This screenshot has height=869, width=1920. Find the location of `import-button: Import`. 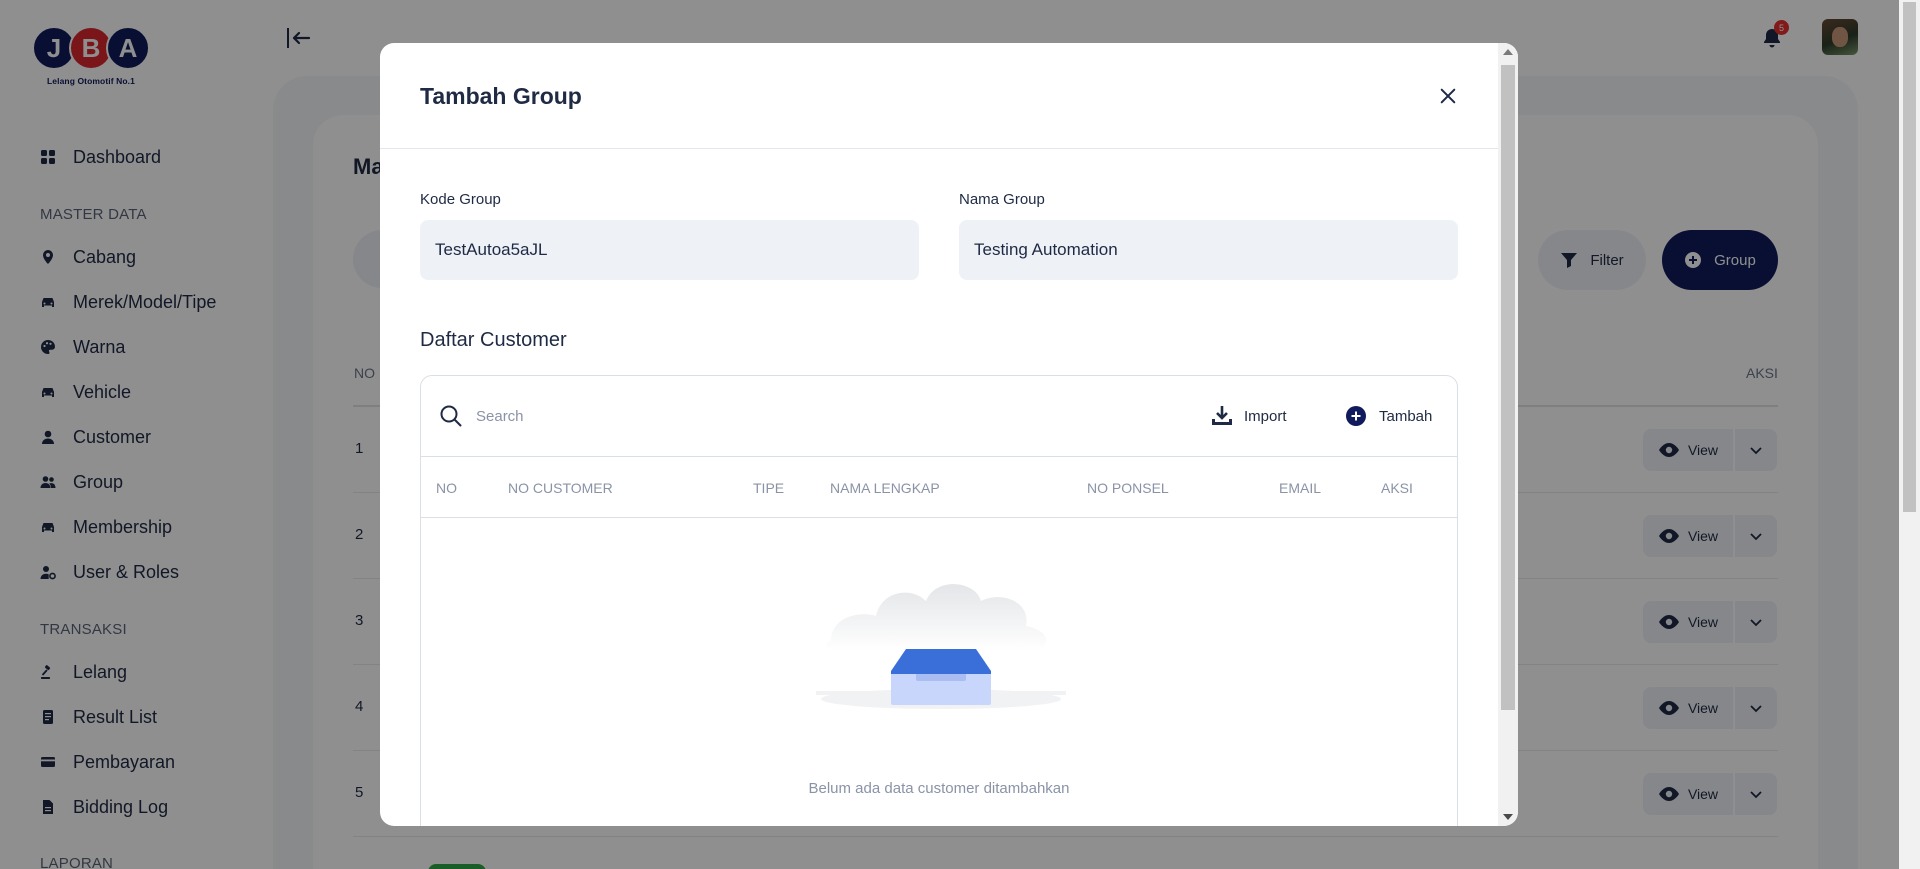

import-button: Import is located at coordinates (1248, 416).